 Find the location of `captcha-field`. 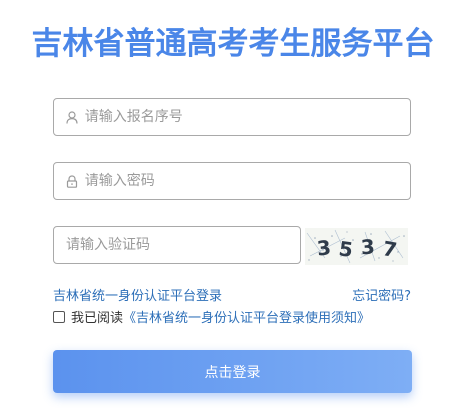

captcha-field is located at coordinates (177, 245).